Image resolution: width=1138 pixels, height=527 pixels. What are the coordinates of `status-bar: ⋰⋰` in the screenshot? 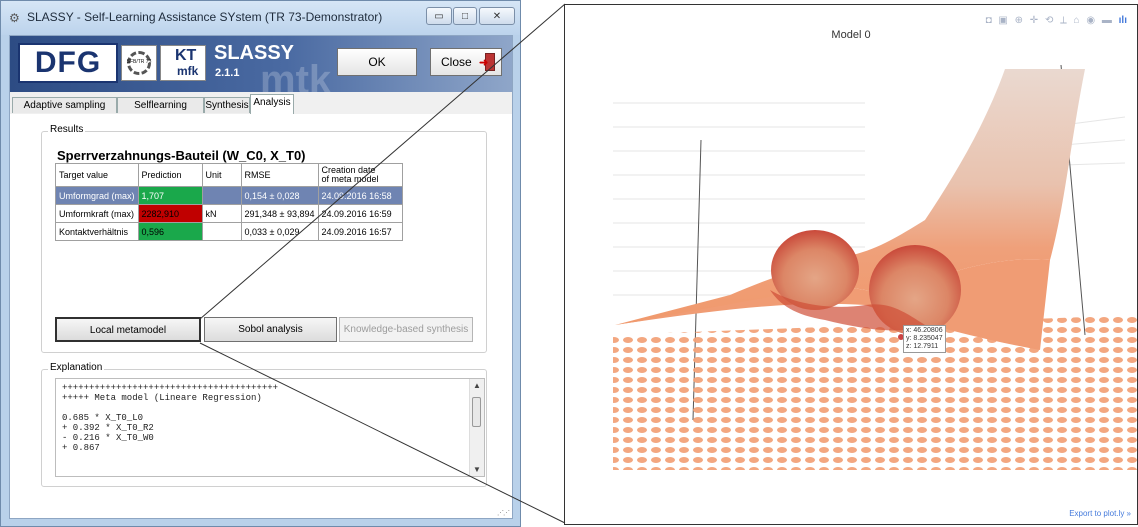 It's located at (261, 513).